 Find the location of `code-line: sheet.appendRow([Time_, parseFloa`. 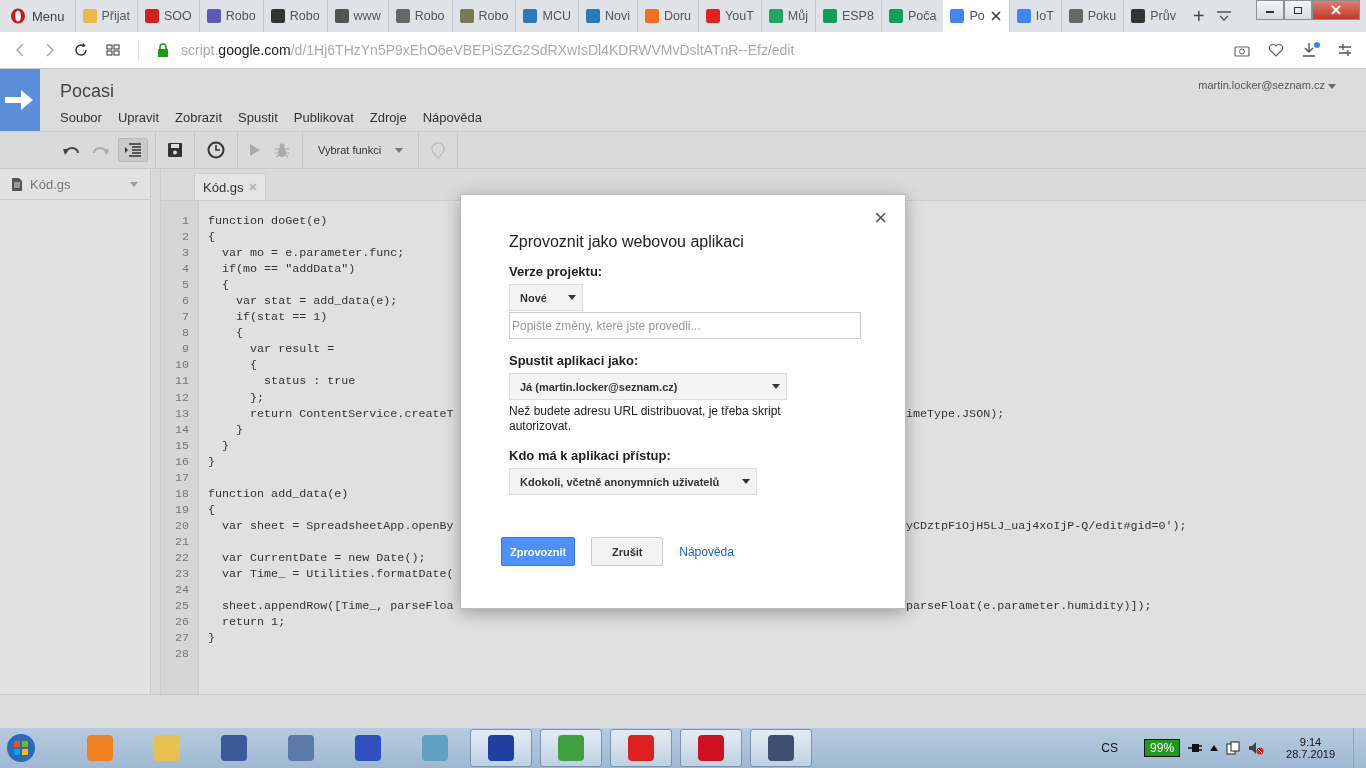

code-line: sheet.appendRow([Time_, parseFloa is located at coordinates (337, 606).